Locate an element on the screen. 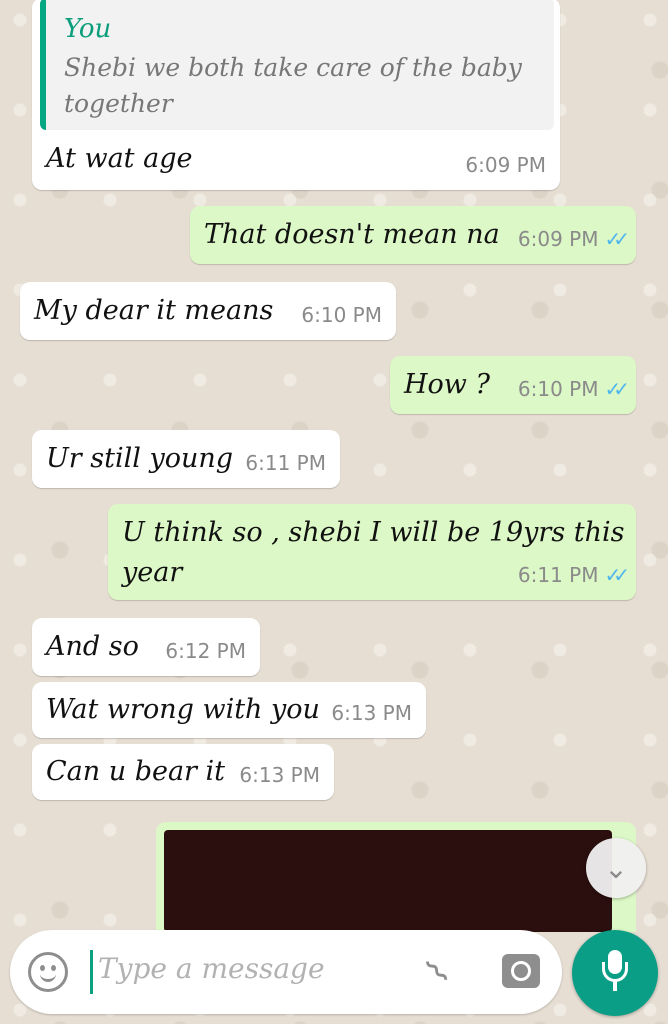 Image resolution: width=668 pixels, height=1024 pixels. message-incoming: Ur still young 6:11 PM is located at coordinates (186, 459).